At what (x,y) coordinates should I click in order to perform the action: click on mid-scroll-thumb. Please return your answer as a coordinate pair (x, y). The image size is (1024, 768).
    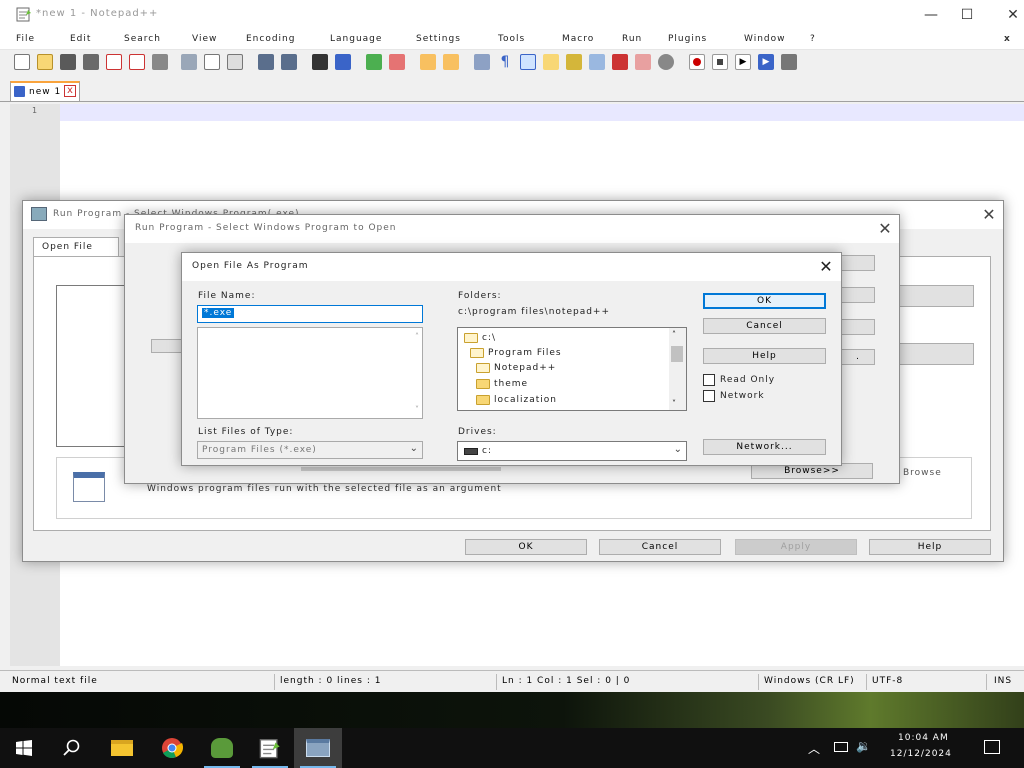
    Looking at the image, I should click on (401, 469).